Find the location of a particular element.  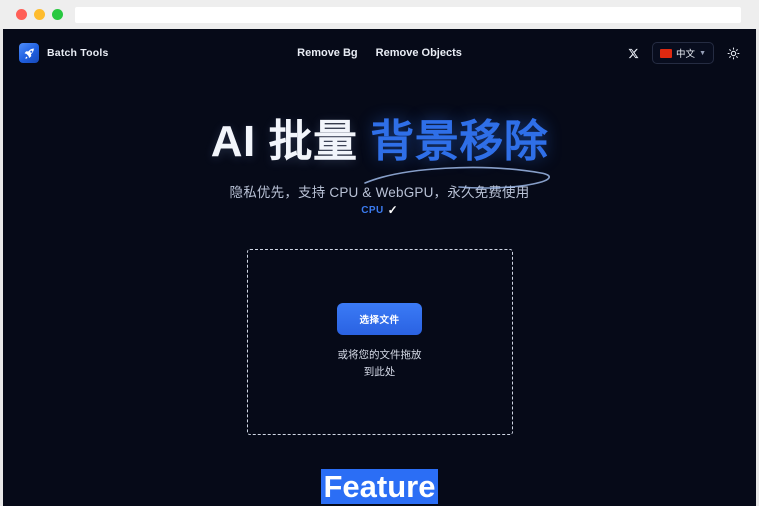

language-switcher: 中文 ▼ is located at coordinates (683, 53).